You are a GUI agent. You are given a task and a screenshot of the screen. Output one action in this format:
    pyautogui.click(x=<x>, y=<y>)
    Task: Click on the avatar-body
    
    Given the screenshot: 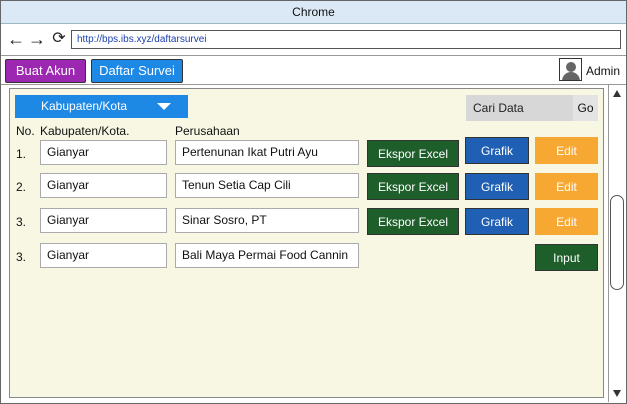 What is the action you would take?
    pyautogui.click(x=571, y=76)
    